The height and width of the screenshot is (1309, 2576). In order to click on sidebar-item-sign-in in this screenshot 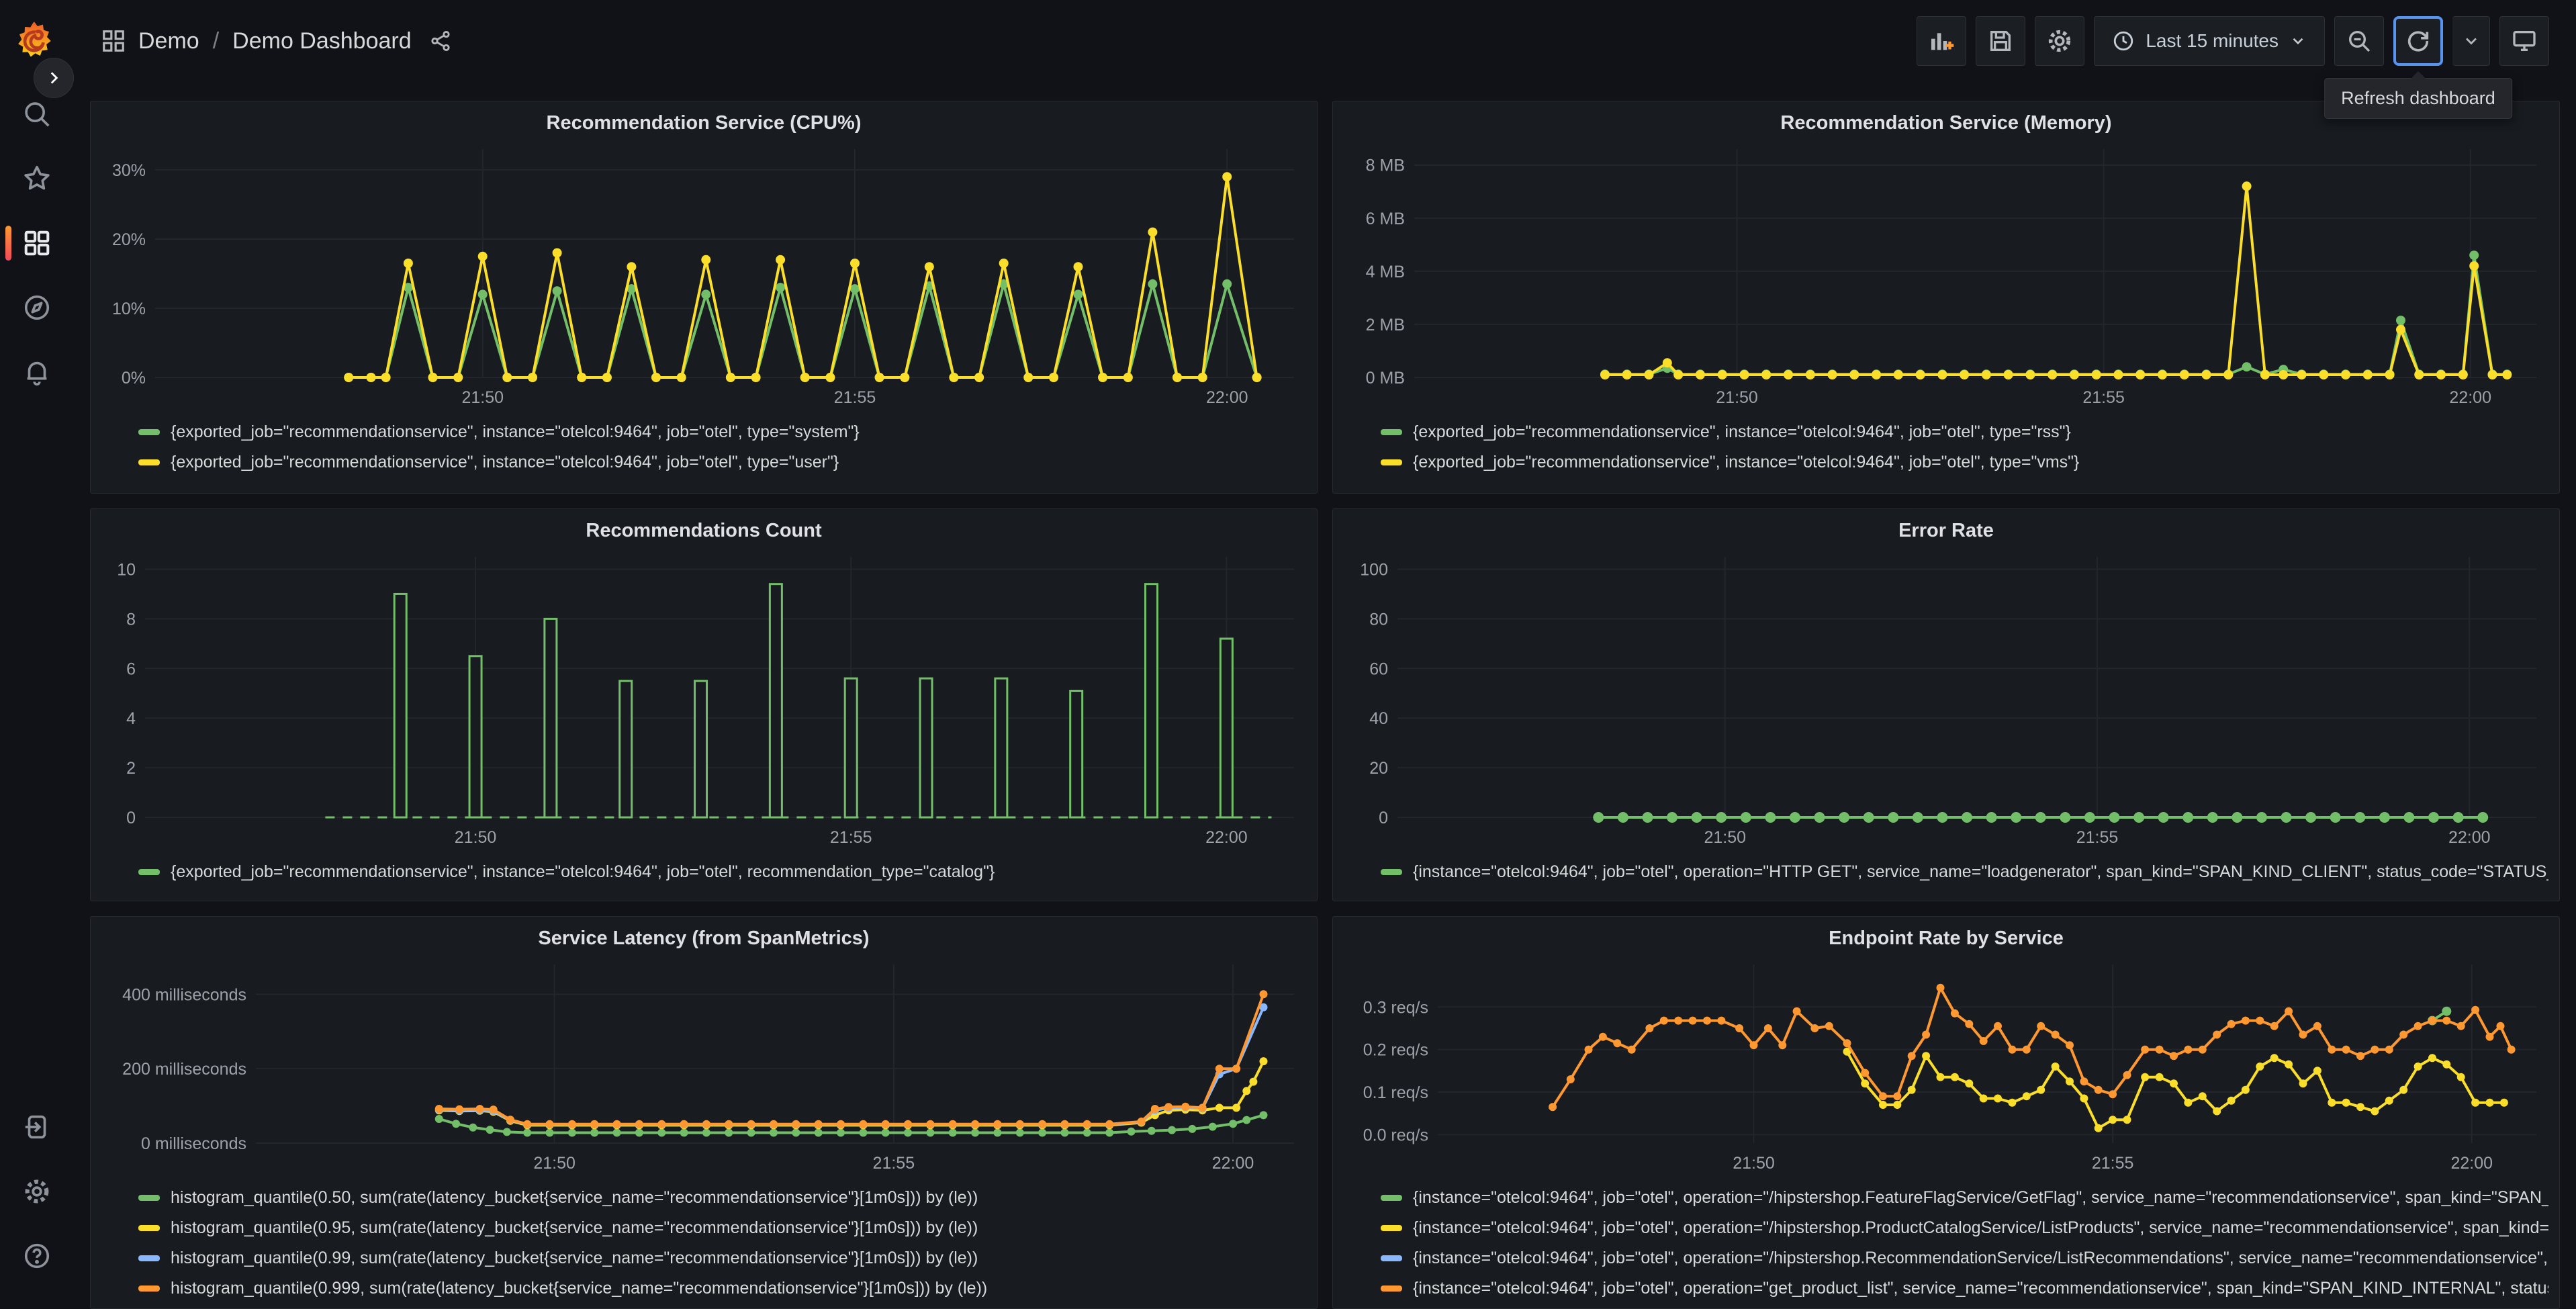, I will do `click(37, 1127)`.